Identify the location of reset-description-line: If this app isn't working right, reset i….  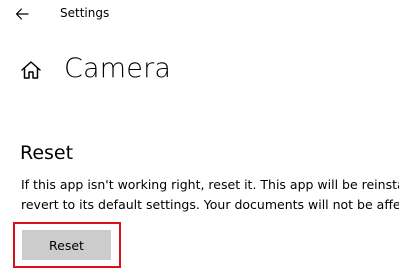
(210, 184).